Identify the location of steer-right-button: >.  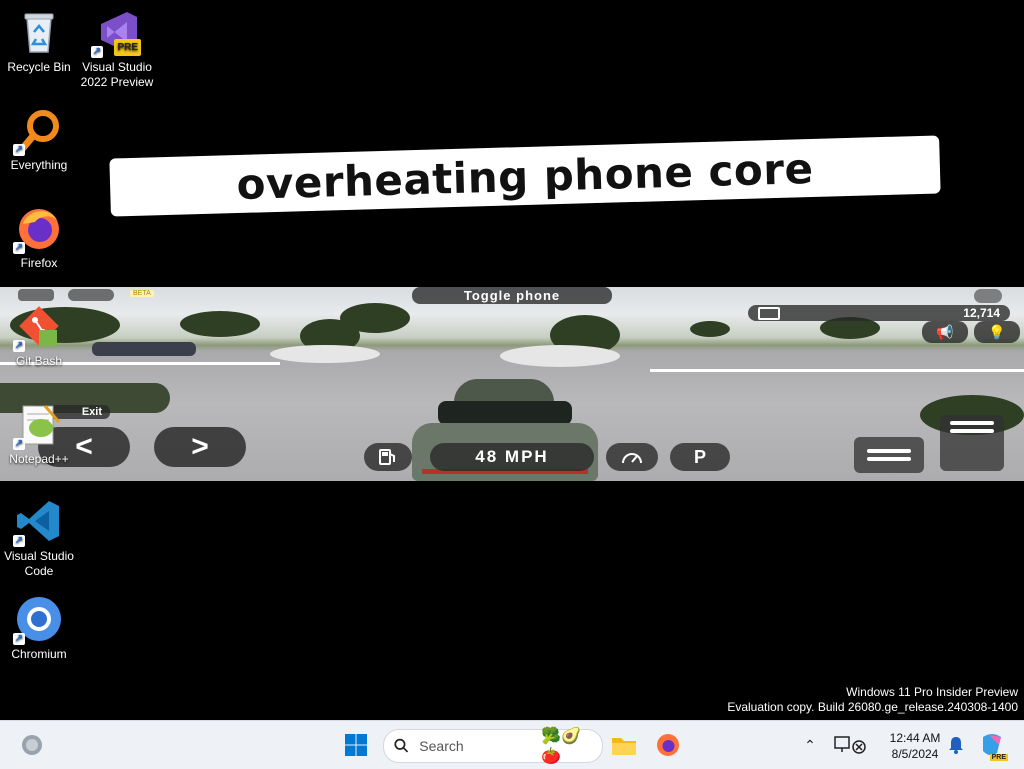
(200, 447).